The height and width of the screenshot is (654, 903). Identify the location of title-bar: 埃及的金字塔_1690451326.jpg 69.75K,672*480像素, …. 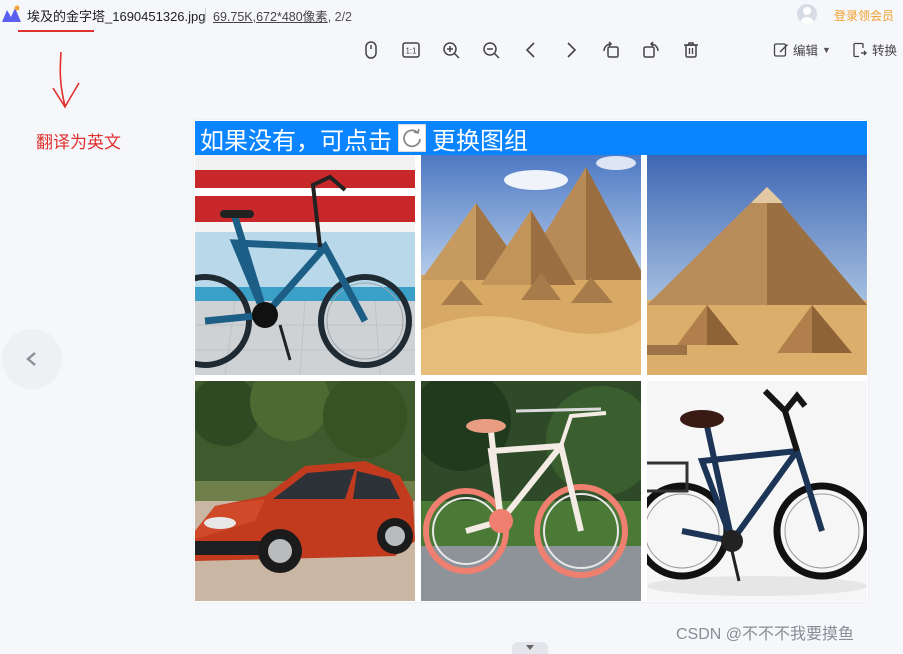
(451, 15).